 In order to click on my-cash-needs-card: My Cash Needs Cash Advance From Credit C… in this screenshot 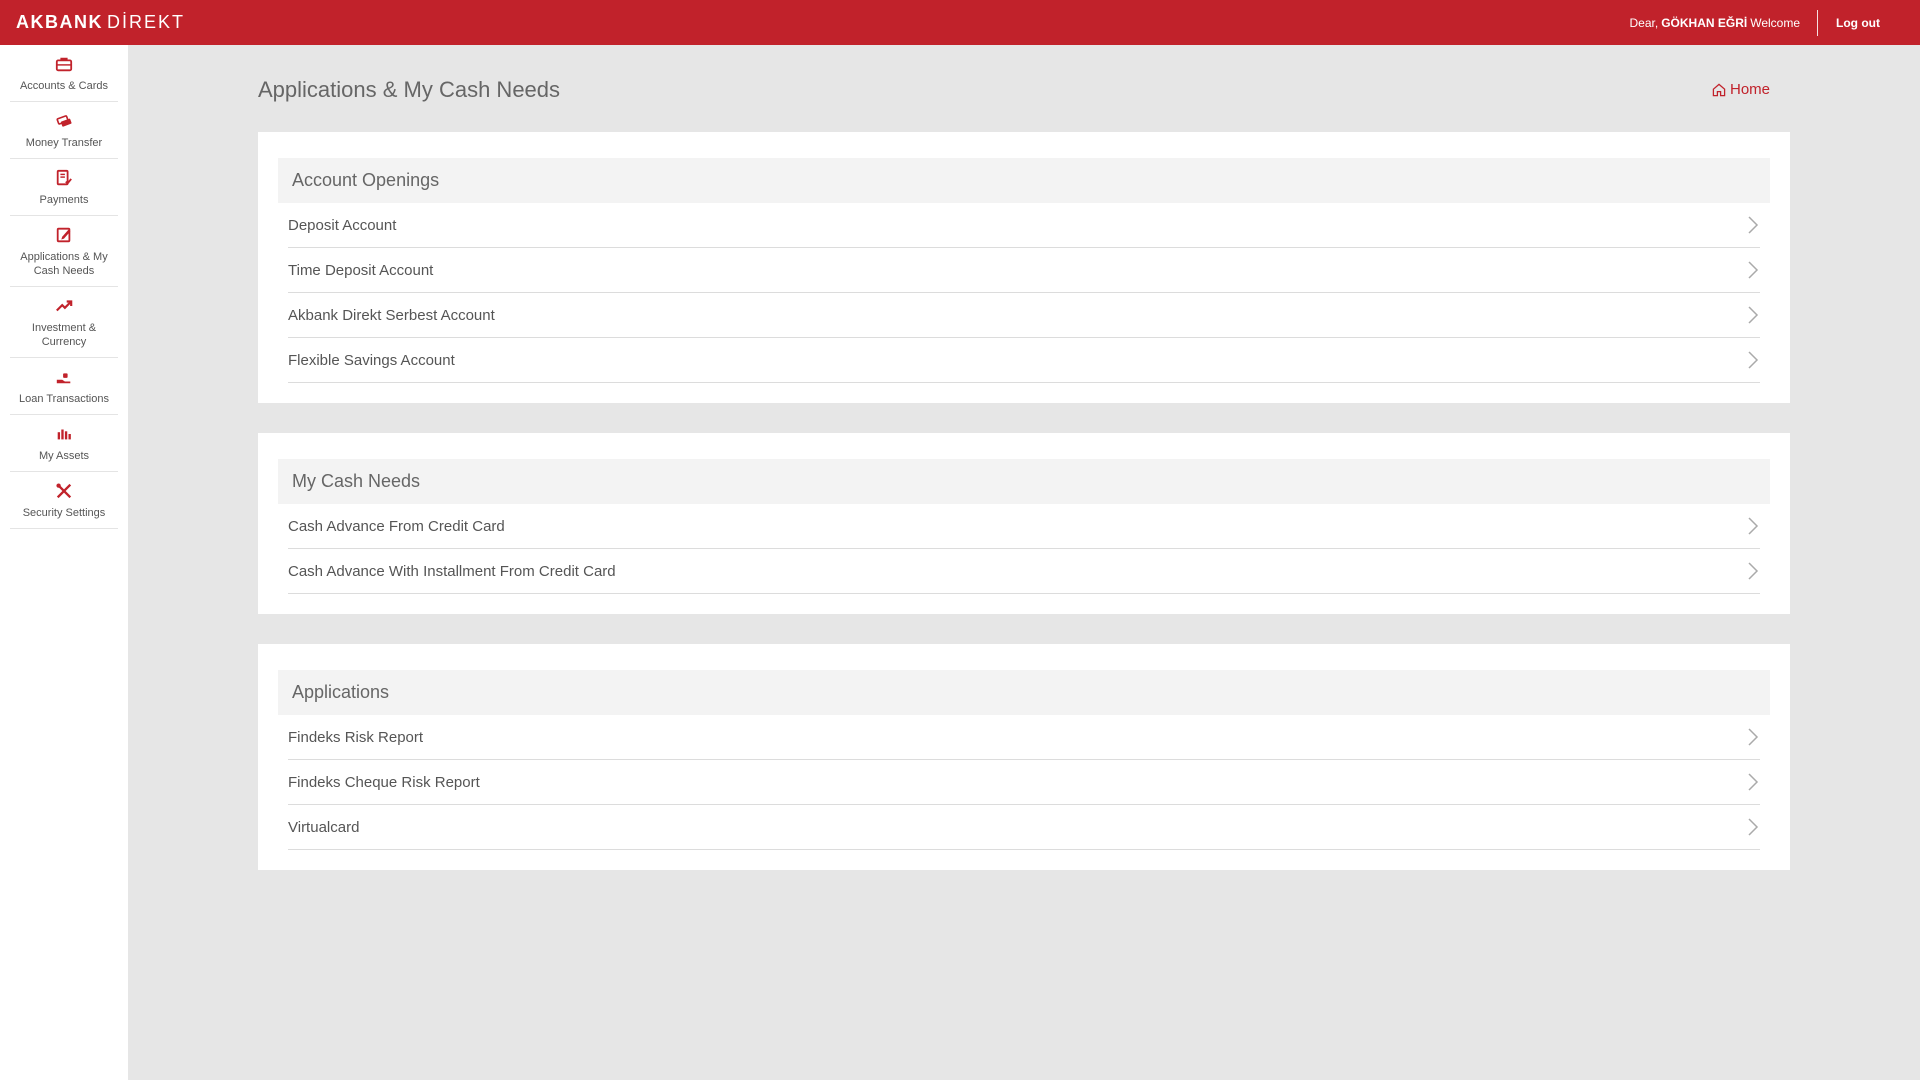, I will do `click(1024, 523)`.